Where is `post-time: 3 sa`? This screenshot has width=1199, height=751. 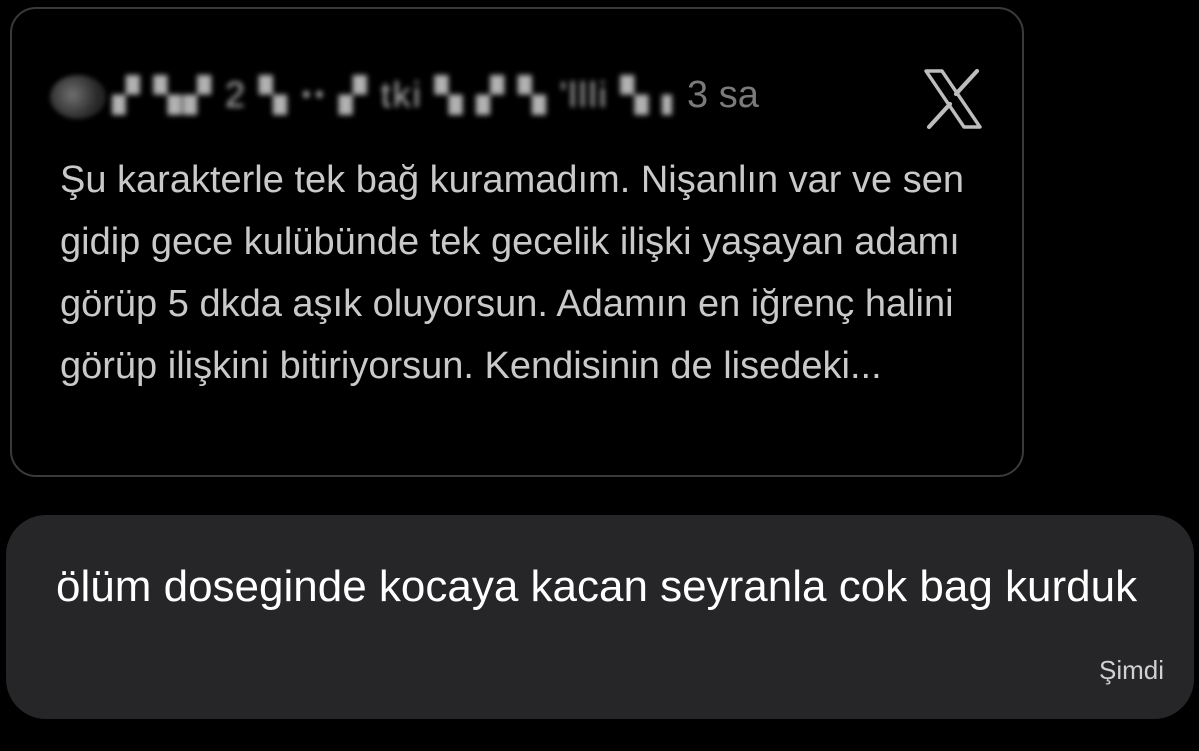
post-time: 3 sa is located at coordinates (723, 95).